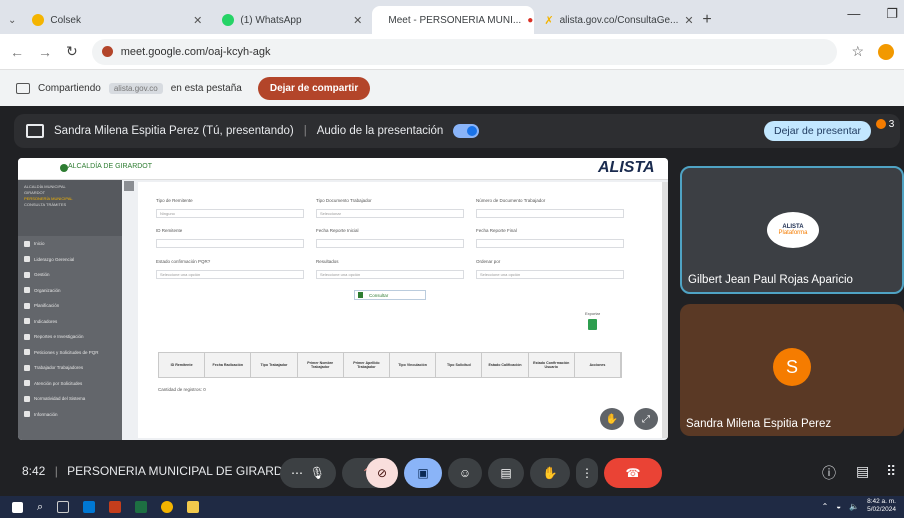 The height and width of the screenshot is (518, 904). Describe the element at coordinates (817, 131) in the screenshot. I see `stop-presenting-button: Dejar de presentar` at that location.